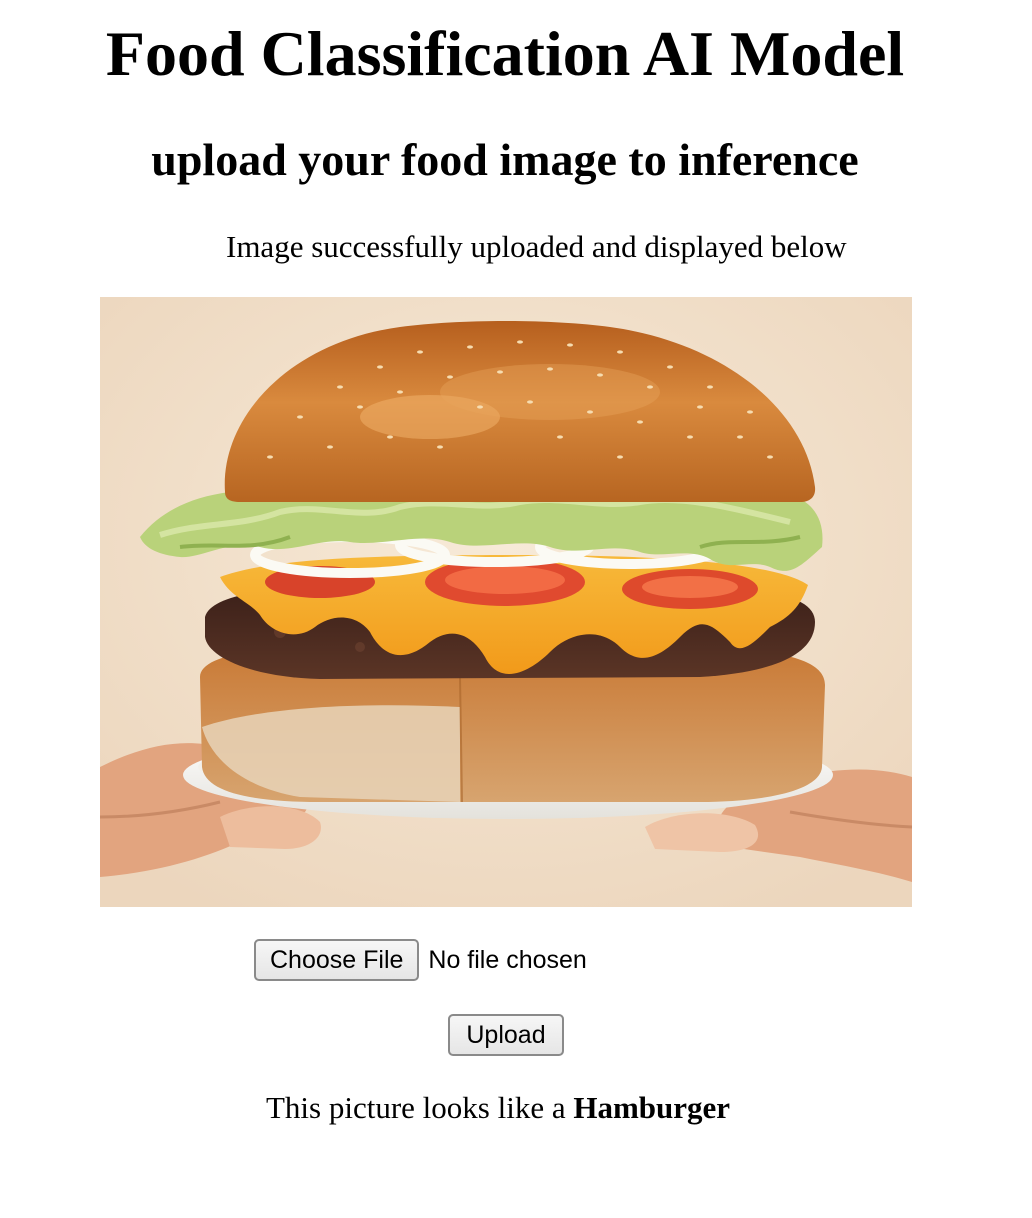  I want to click on page-subtitle: upload your food image to inference, so click(505, 159).